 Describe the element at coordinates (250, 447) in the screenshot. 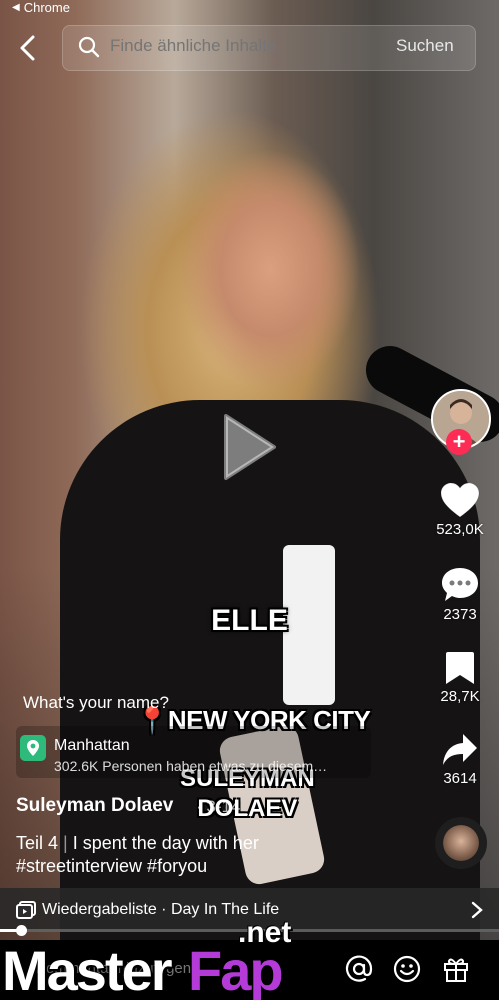

I see `play-icon` at that location.